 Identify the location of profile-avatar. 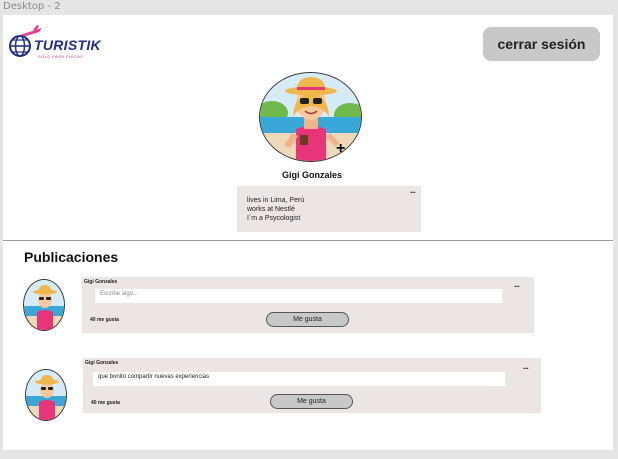
(310, 117).